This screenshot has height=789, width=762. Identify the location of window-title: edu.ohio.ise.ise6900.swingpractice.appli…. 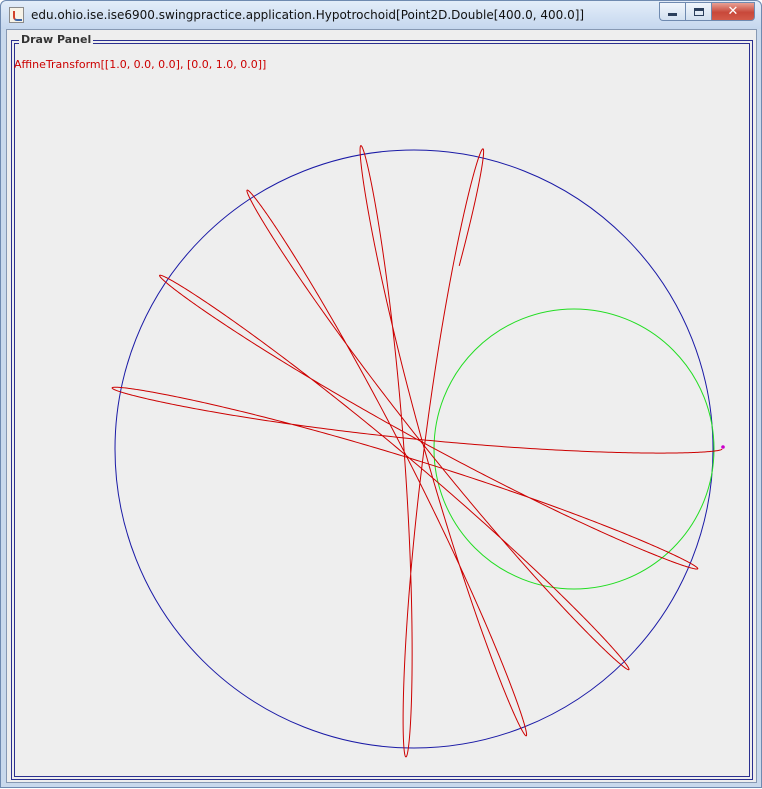
(308, 15).